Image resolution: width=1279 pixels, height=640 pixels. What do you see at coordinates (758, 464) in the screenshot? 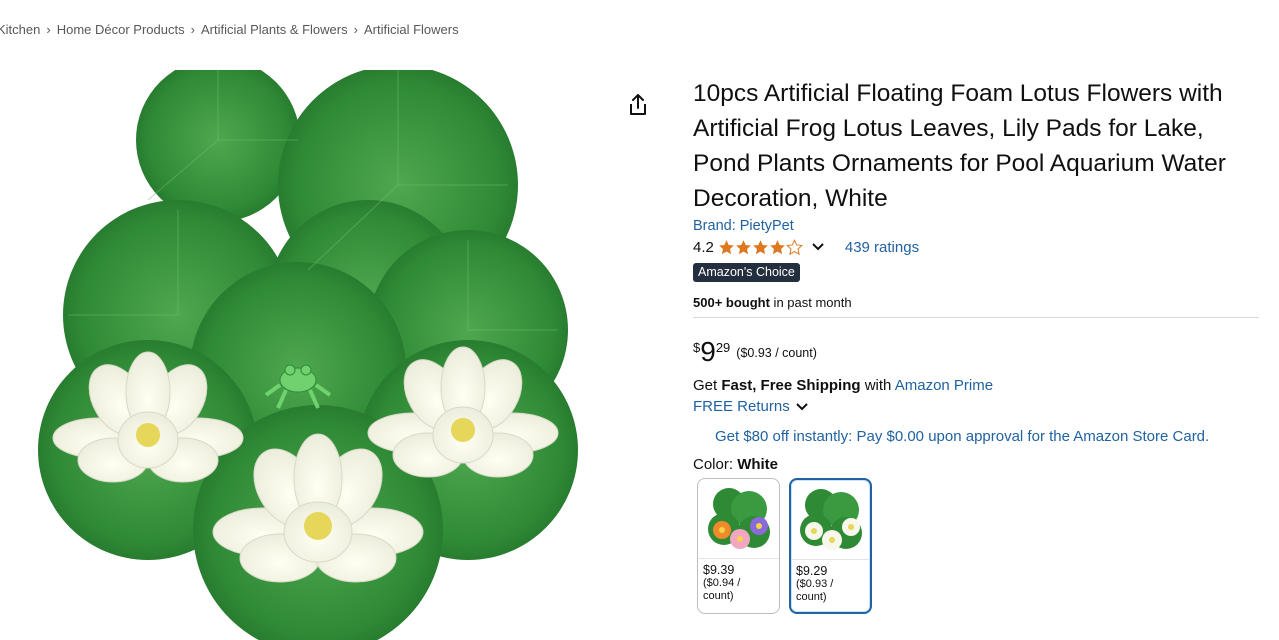
I see `selected-color: White` at bounding box center [758, 464].